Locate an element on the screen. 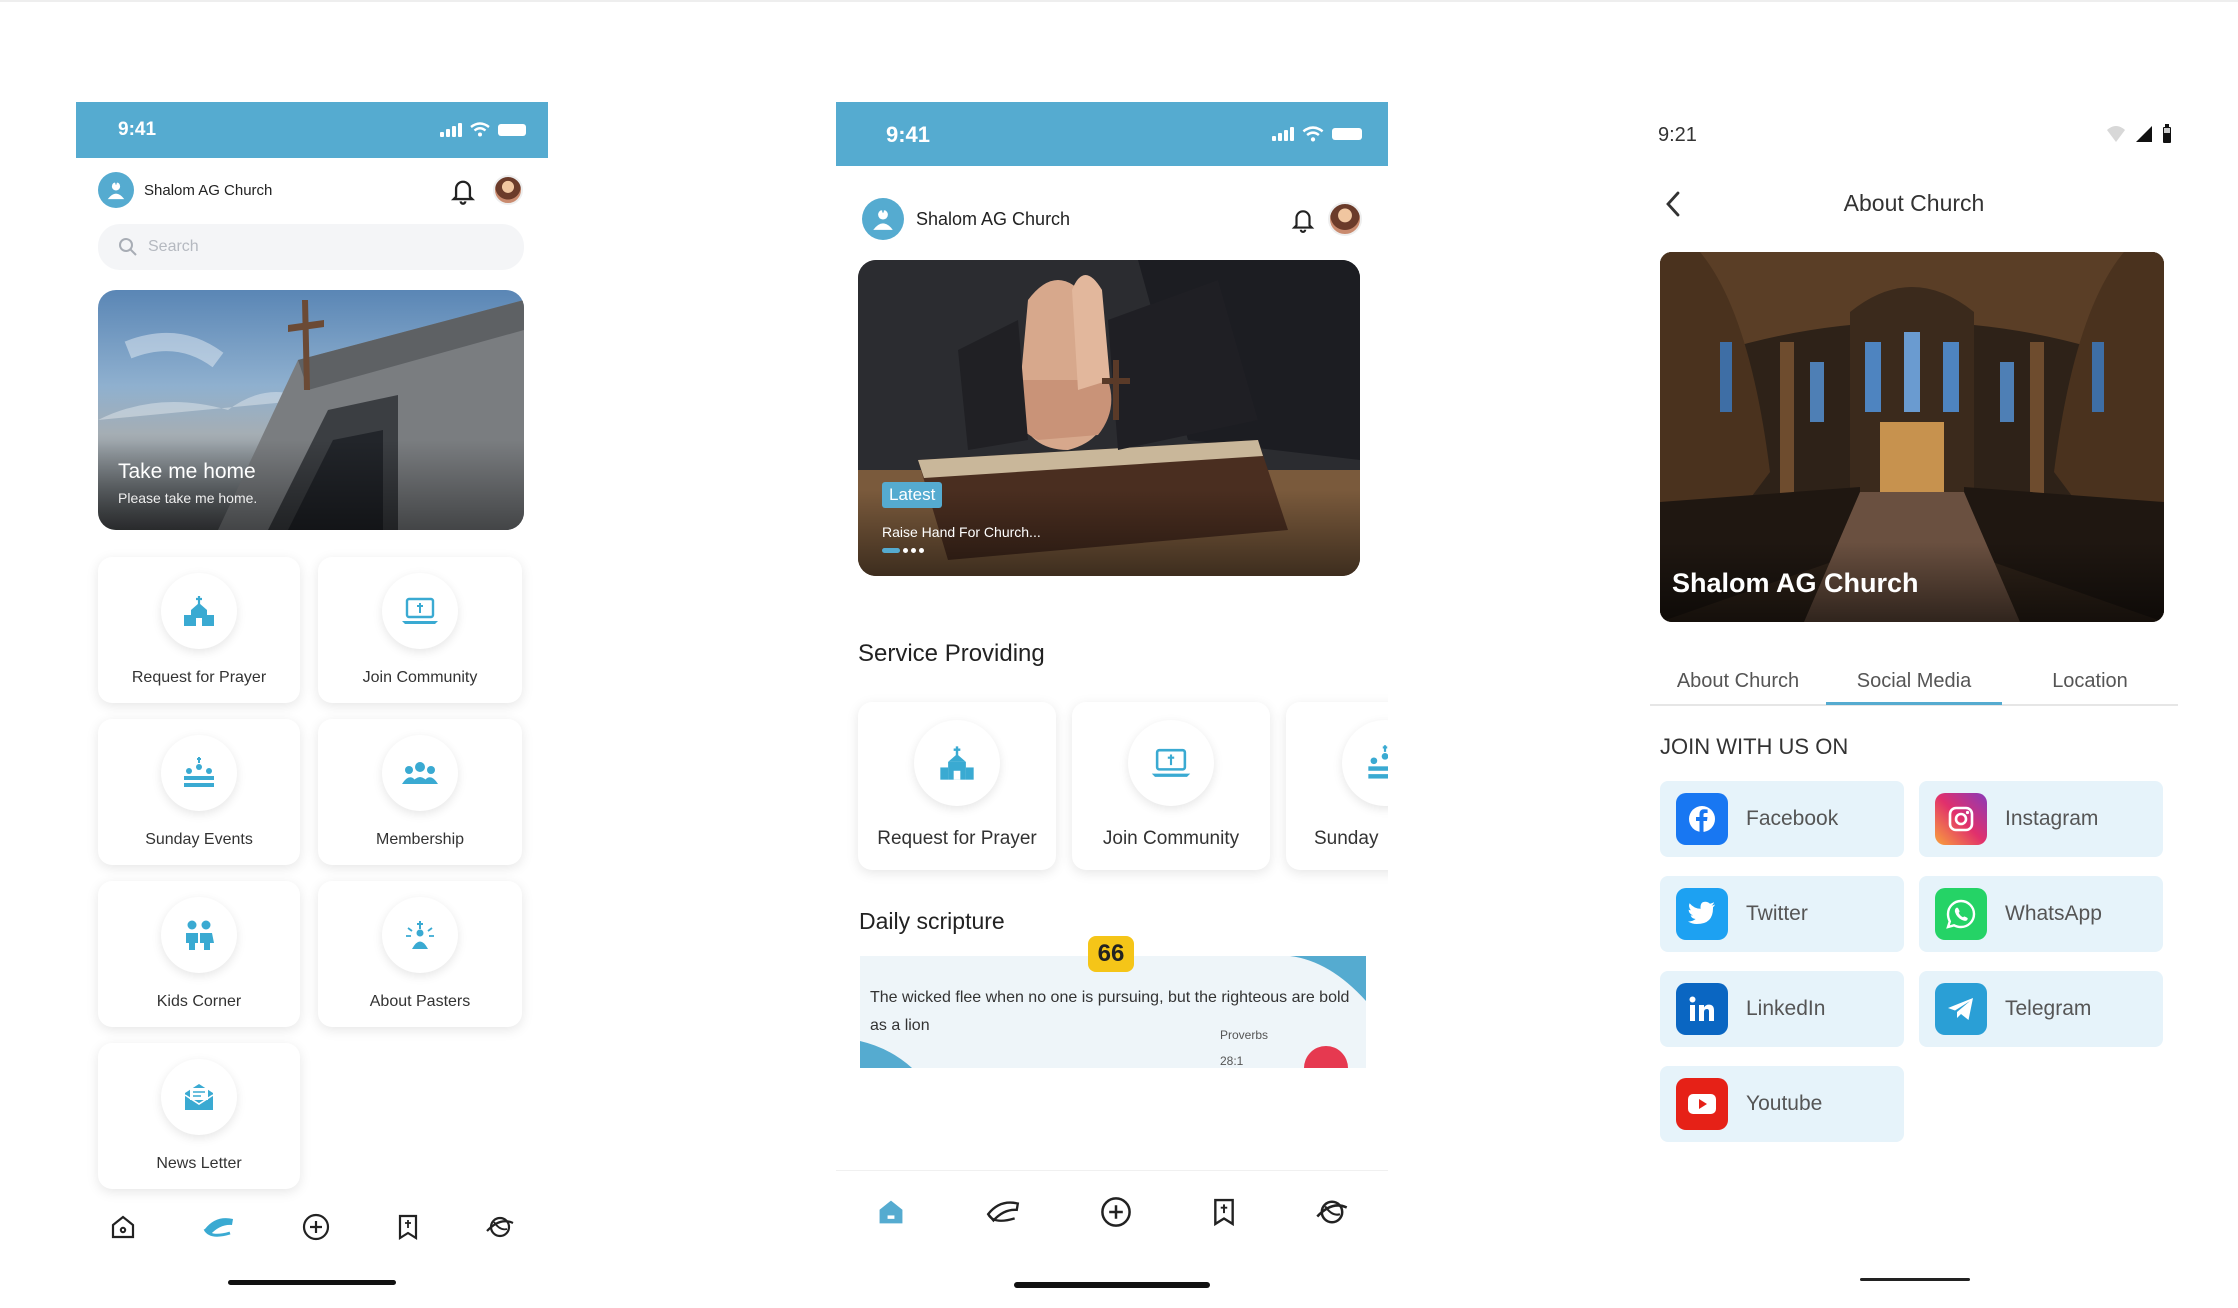 The width and height of the screenshot is (2238, 1308). telegram-icon is located at coordinates (1961, 1009).